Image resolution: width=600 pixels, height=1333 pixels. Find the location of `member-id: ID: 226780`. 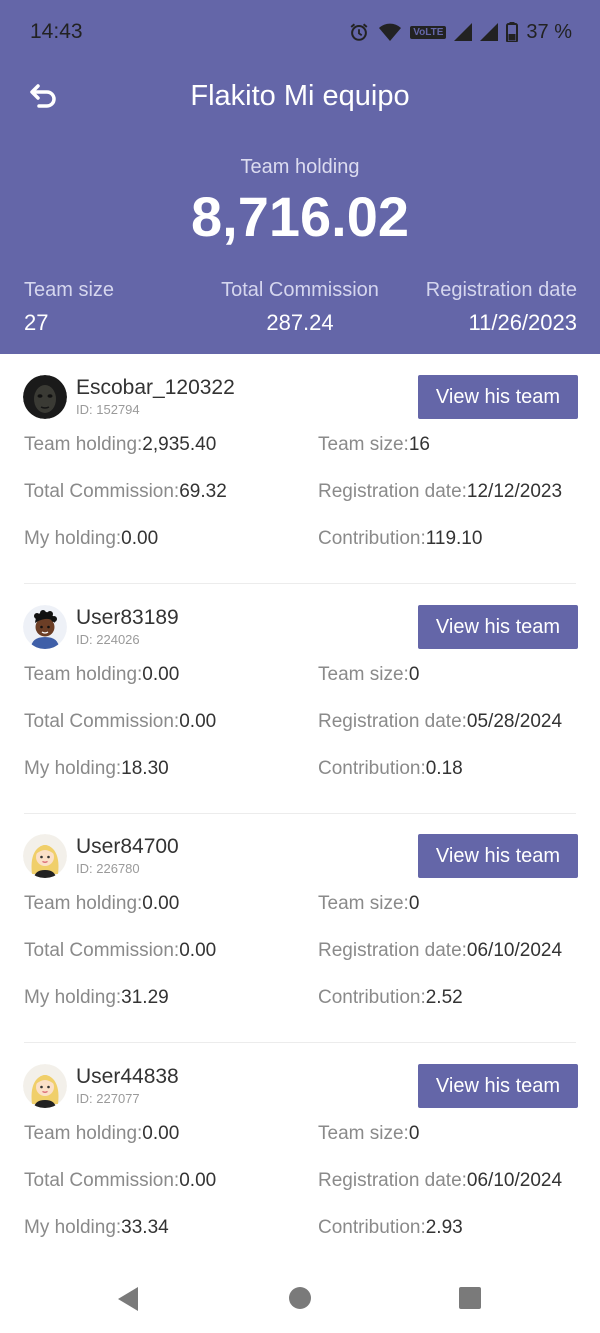

member-id: ID: 226780 is located at coordinates (108, 868).